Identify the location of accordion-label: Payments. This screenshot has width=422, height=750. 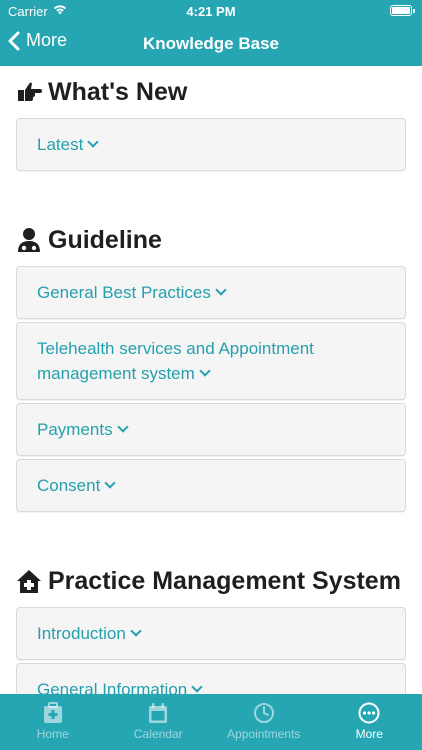
(75, 429).